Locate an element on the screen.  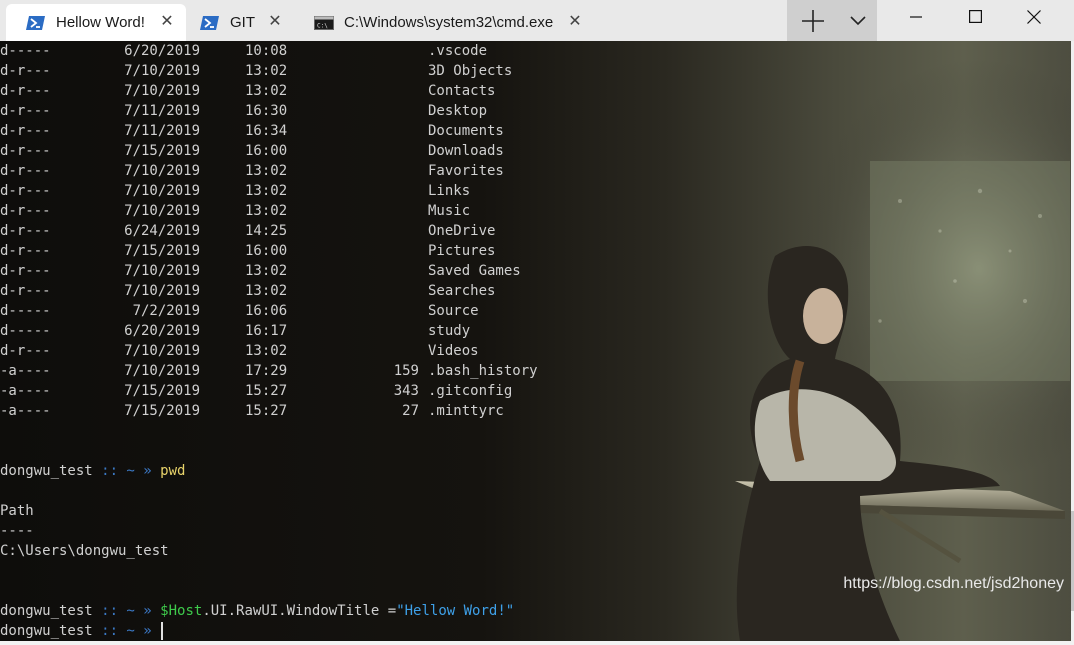
entry-name: Source is located at coordinates (453, 311).